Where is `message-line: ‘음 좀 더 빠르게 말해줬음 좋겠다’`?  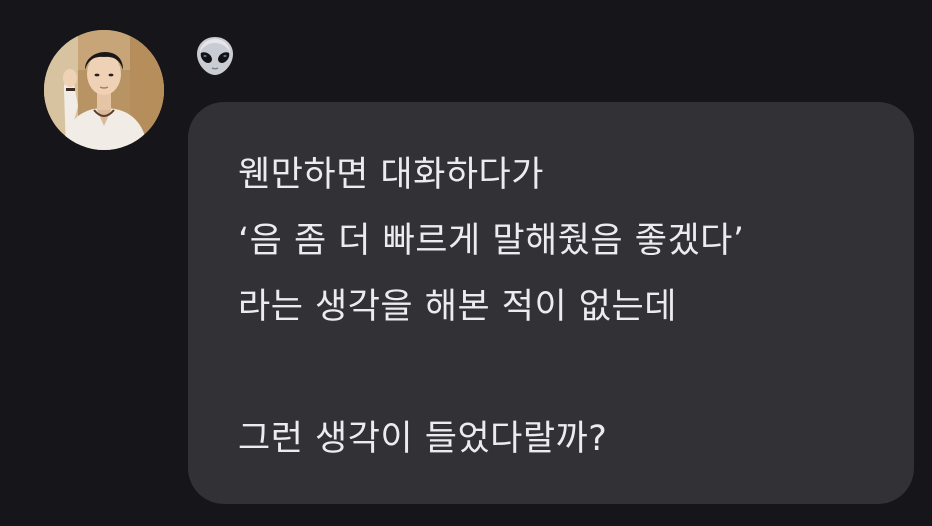 message-line: ‘음 좀 더 빠르게 말해줬음 좋겠다’ is located at coordinates (491, 241).